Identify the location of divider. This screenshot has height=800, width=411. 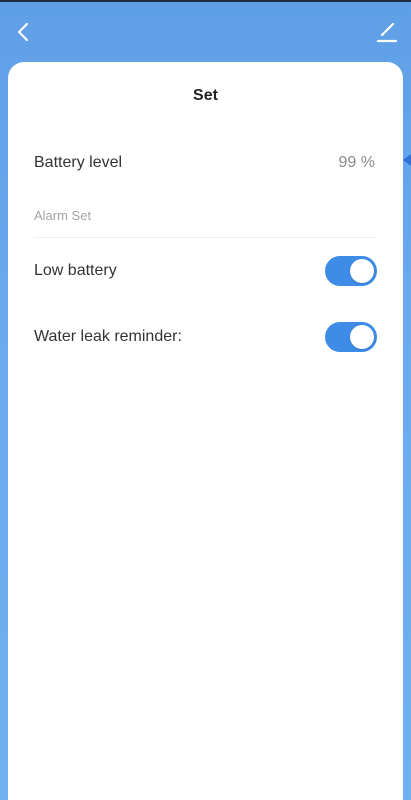
(205, 237).